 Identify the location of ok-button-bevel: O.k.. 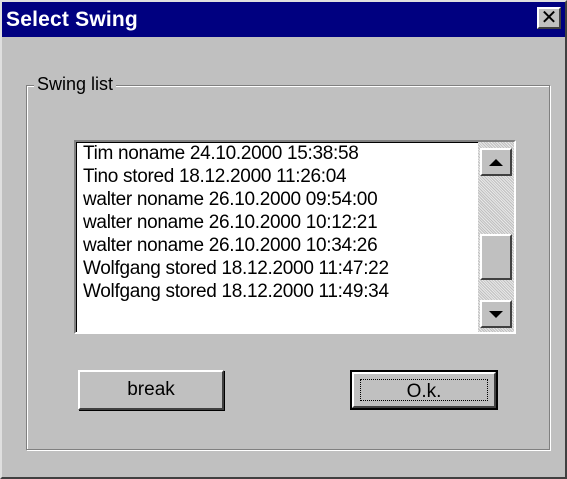
(424, 390).